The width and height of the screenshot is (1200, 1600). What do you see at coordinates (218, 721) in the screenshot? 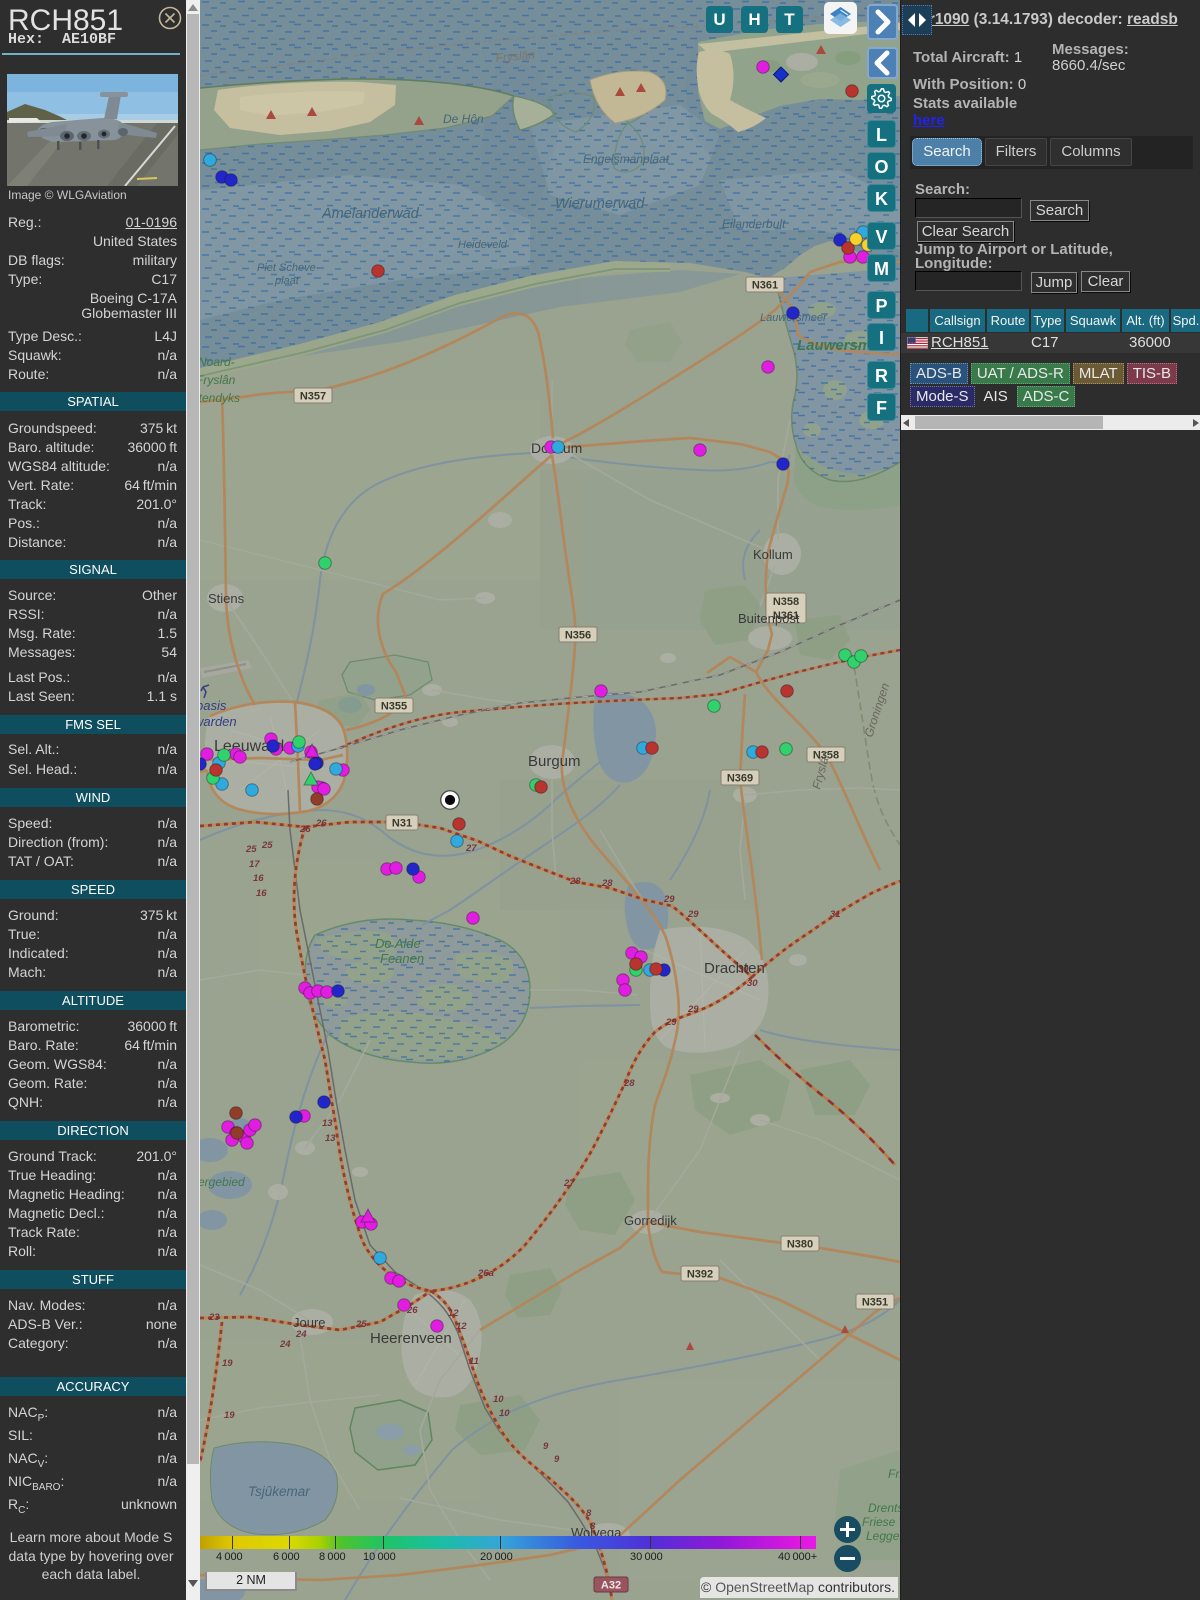
I see `svg-text: warden` at bounding box center [218, 721].